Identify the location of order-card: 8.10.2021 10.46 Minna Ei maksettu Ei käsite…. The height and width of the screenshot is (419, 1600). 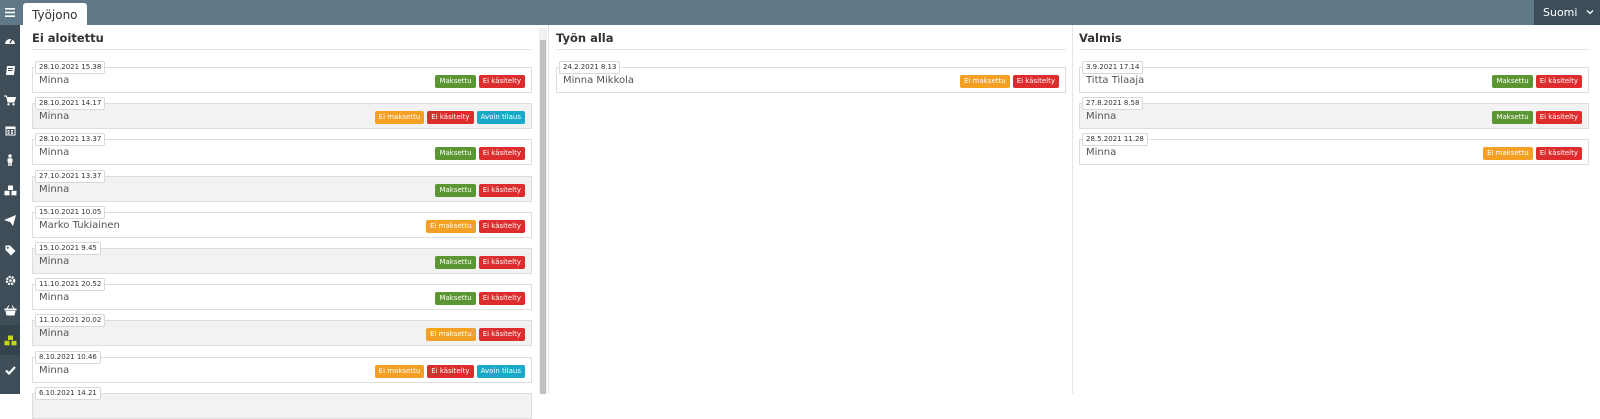
(282, 367).